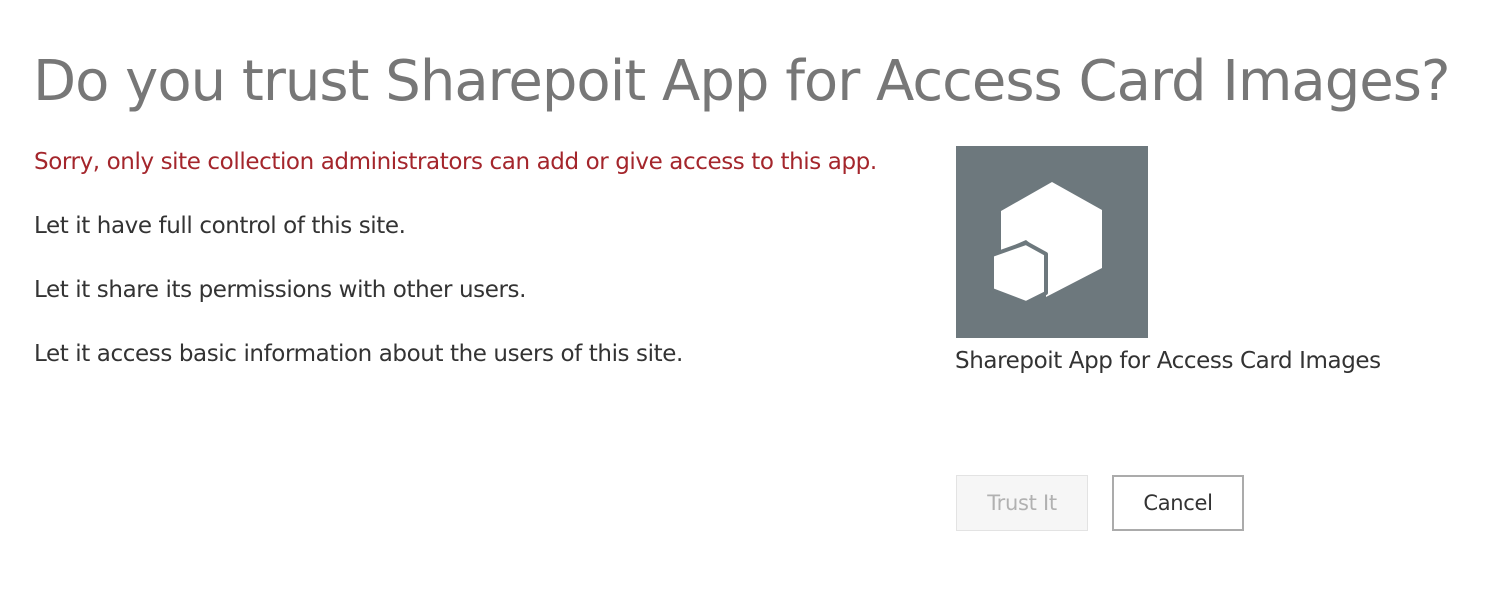  What do you see at coordinates (1168, 361) in the screenshot?
I see `app-name: Sharepoit App for Access Card Images` at bounding box center [1168, 361].